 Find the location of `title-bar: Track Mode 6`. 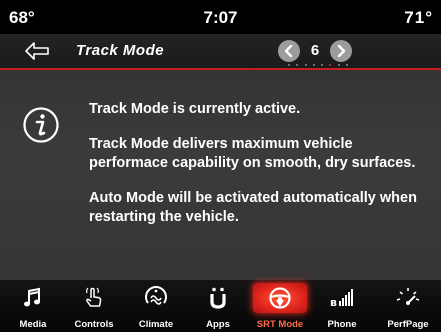

title-bar: Track Mode 6 is located at coordinates (220, 52).